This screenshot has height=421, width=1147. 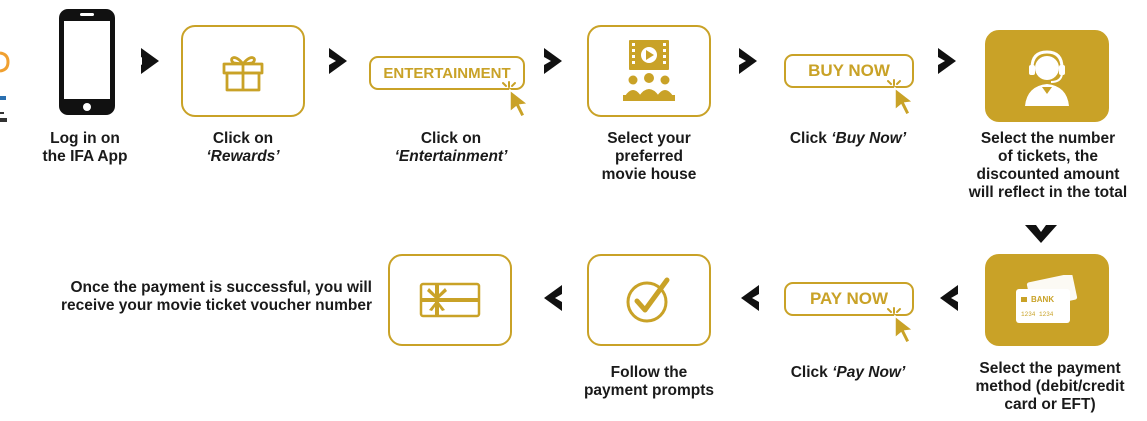 I want to click on svg-text: BANK, so click(x=1042, y=299).